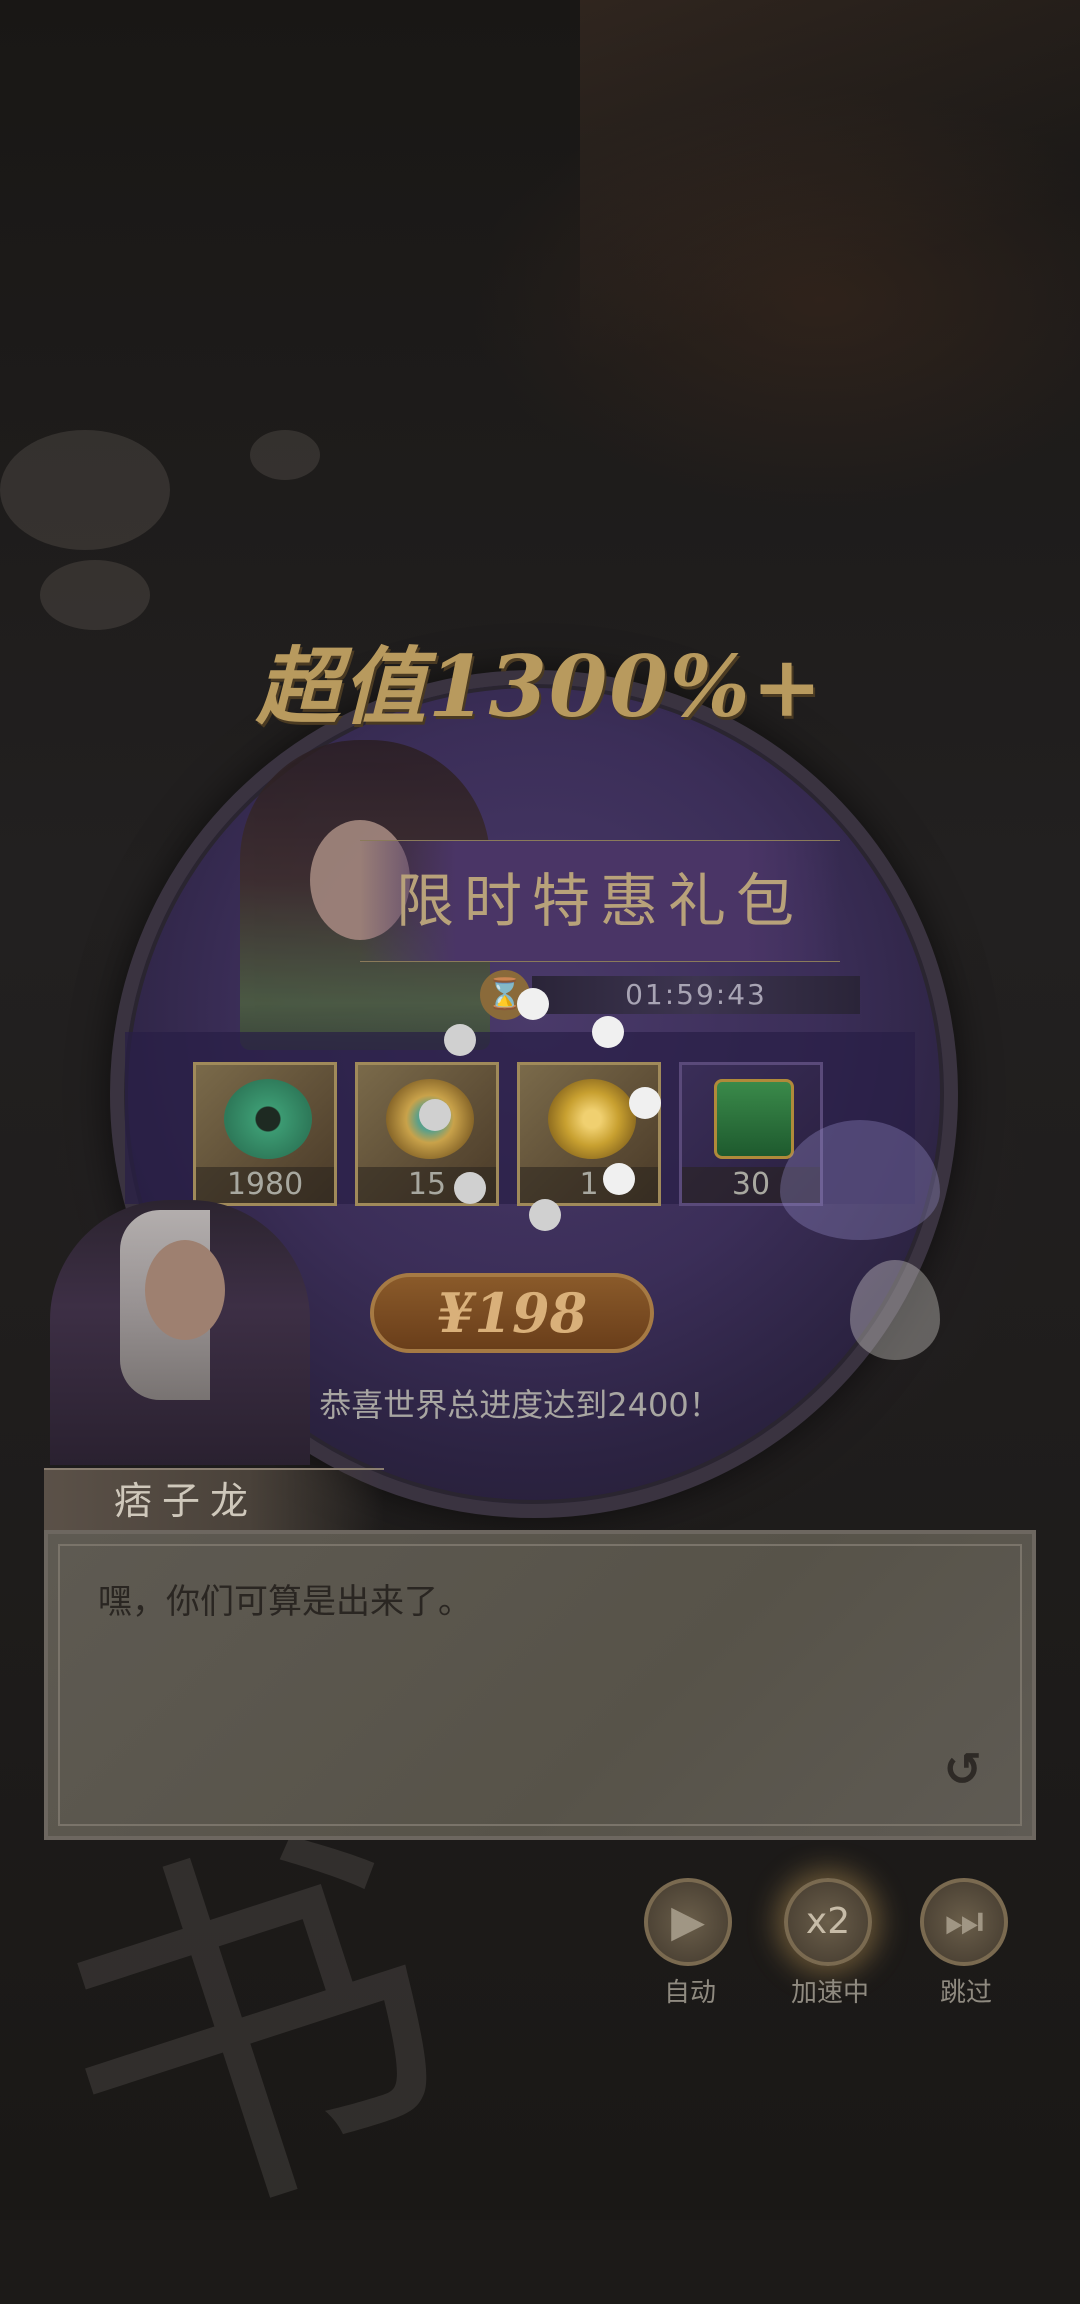 This screenshot has width=1080, height=2304. Describe the element at coordinates (828, 1922) in the screenshot. I see `speed-x2-icon: x2` at that location.